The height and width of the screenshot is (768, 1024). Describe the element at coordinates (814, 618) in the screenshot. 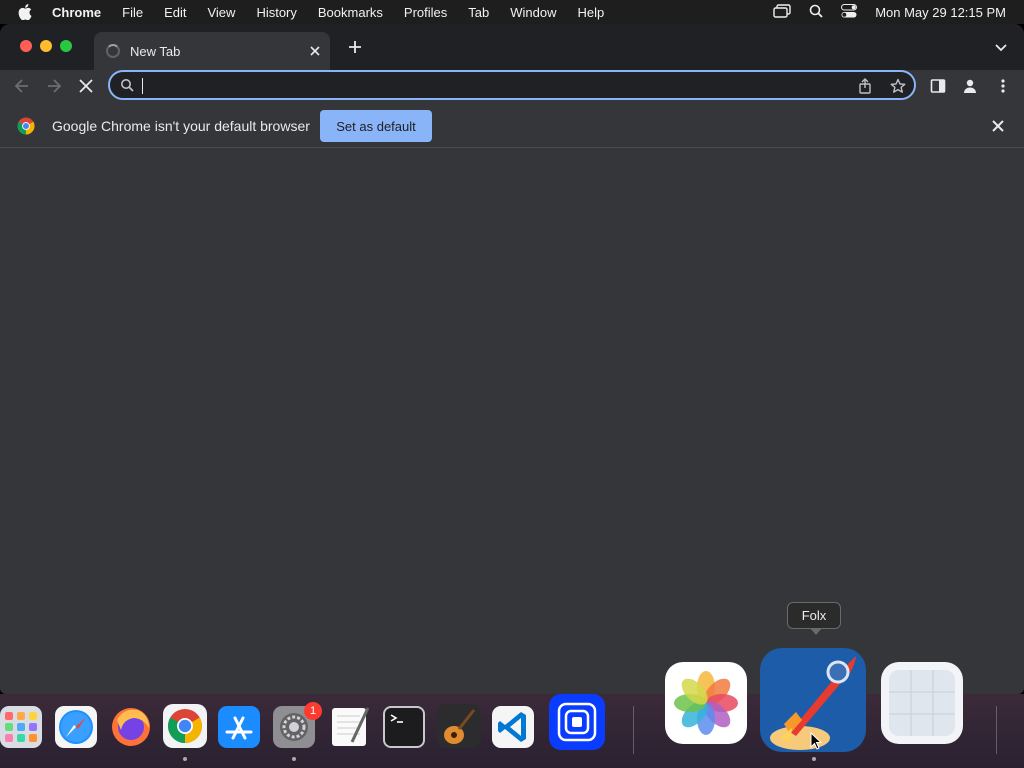

I see `dock-tooltip: Folx` at that location.